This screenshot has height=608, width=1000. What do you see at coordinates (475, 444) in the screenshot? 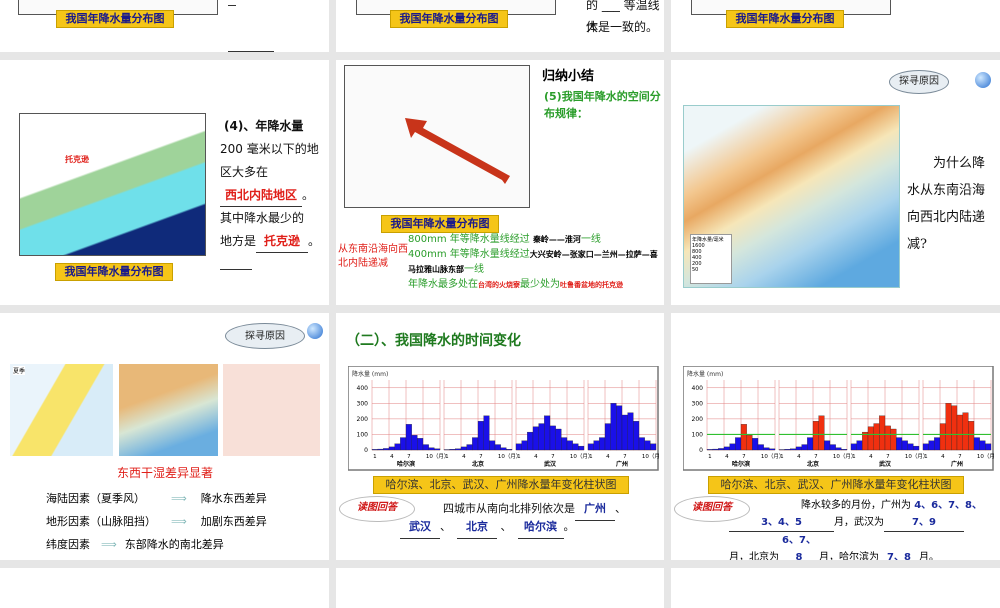
I see `bar-北京-6` at bounding box center [475, 444].